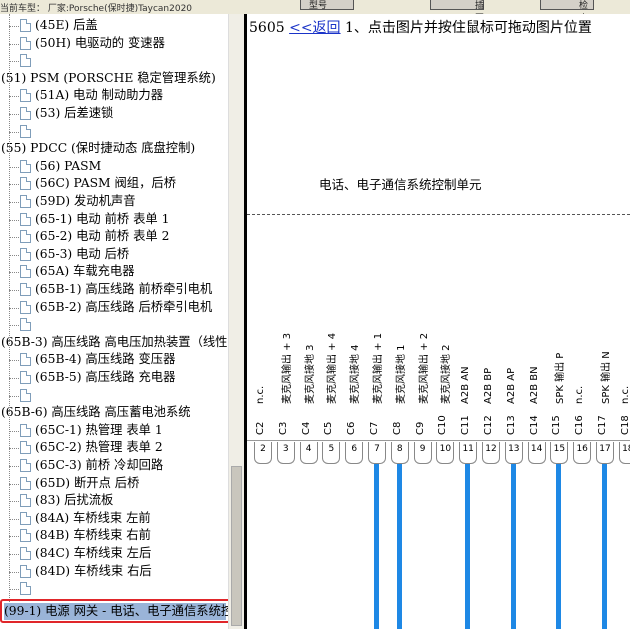  I want to click on tree-item: (51) PSM (PORSCHE 稳定管理系统), so click(108, 78).